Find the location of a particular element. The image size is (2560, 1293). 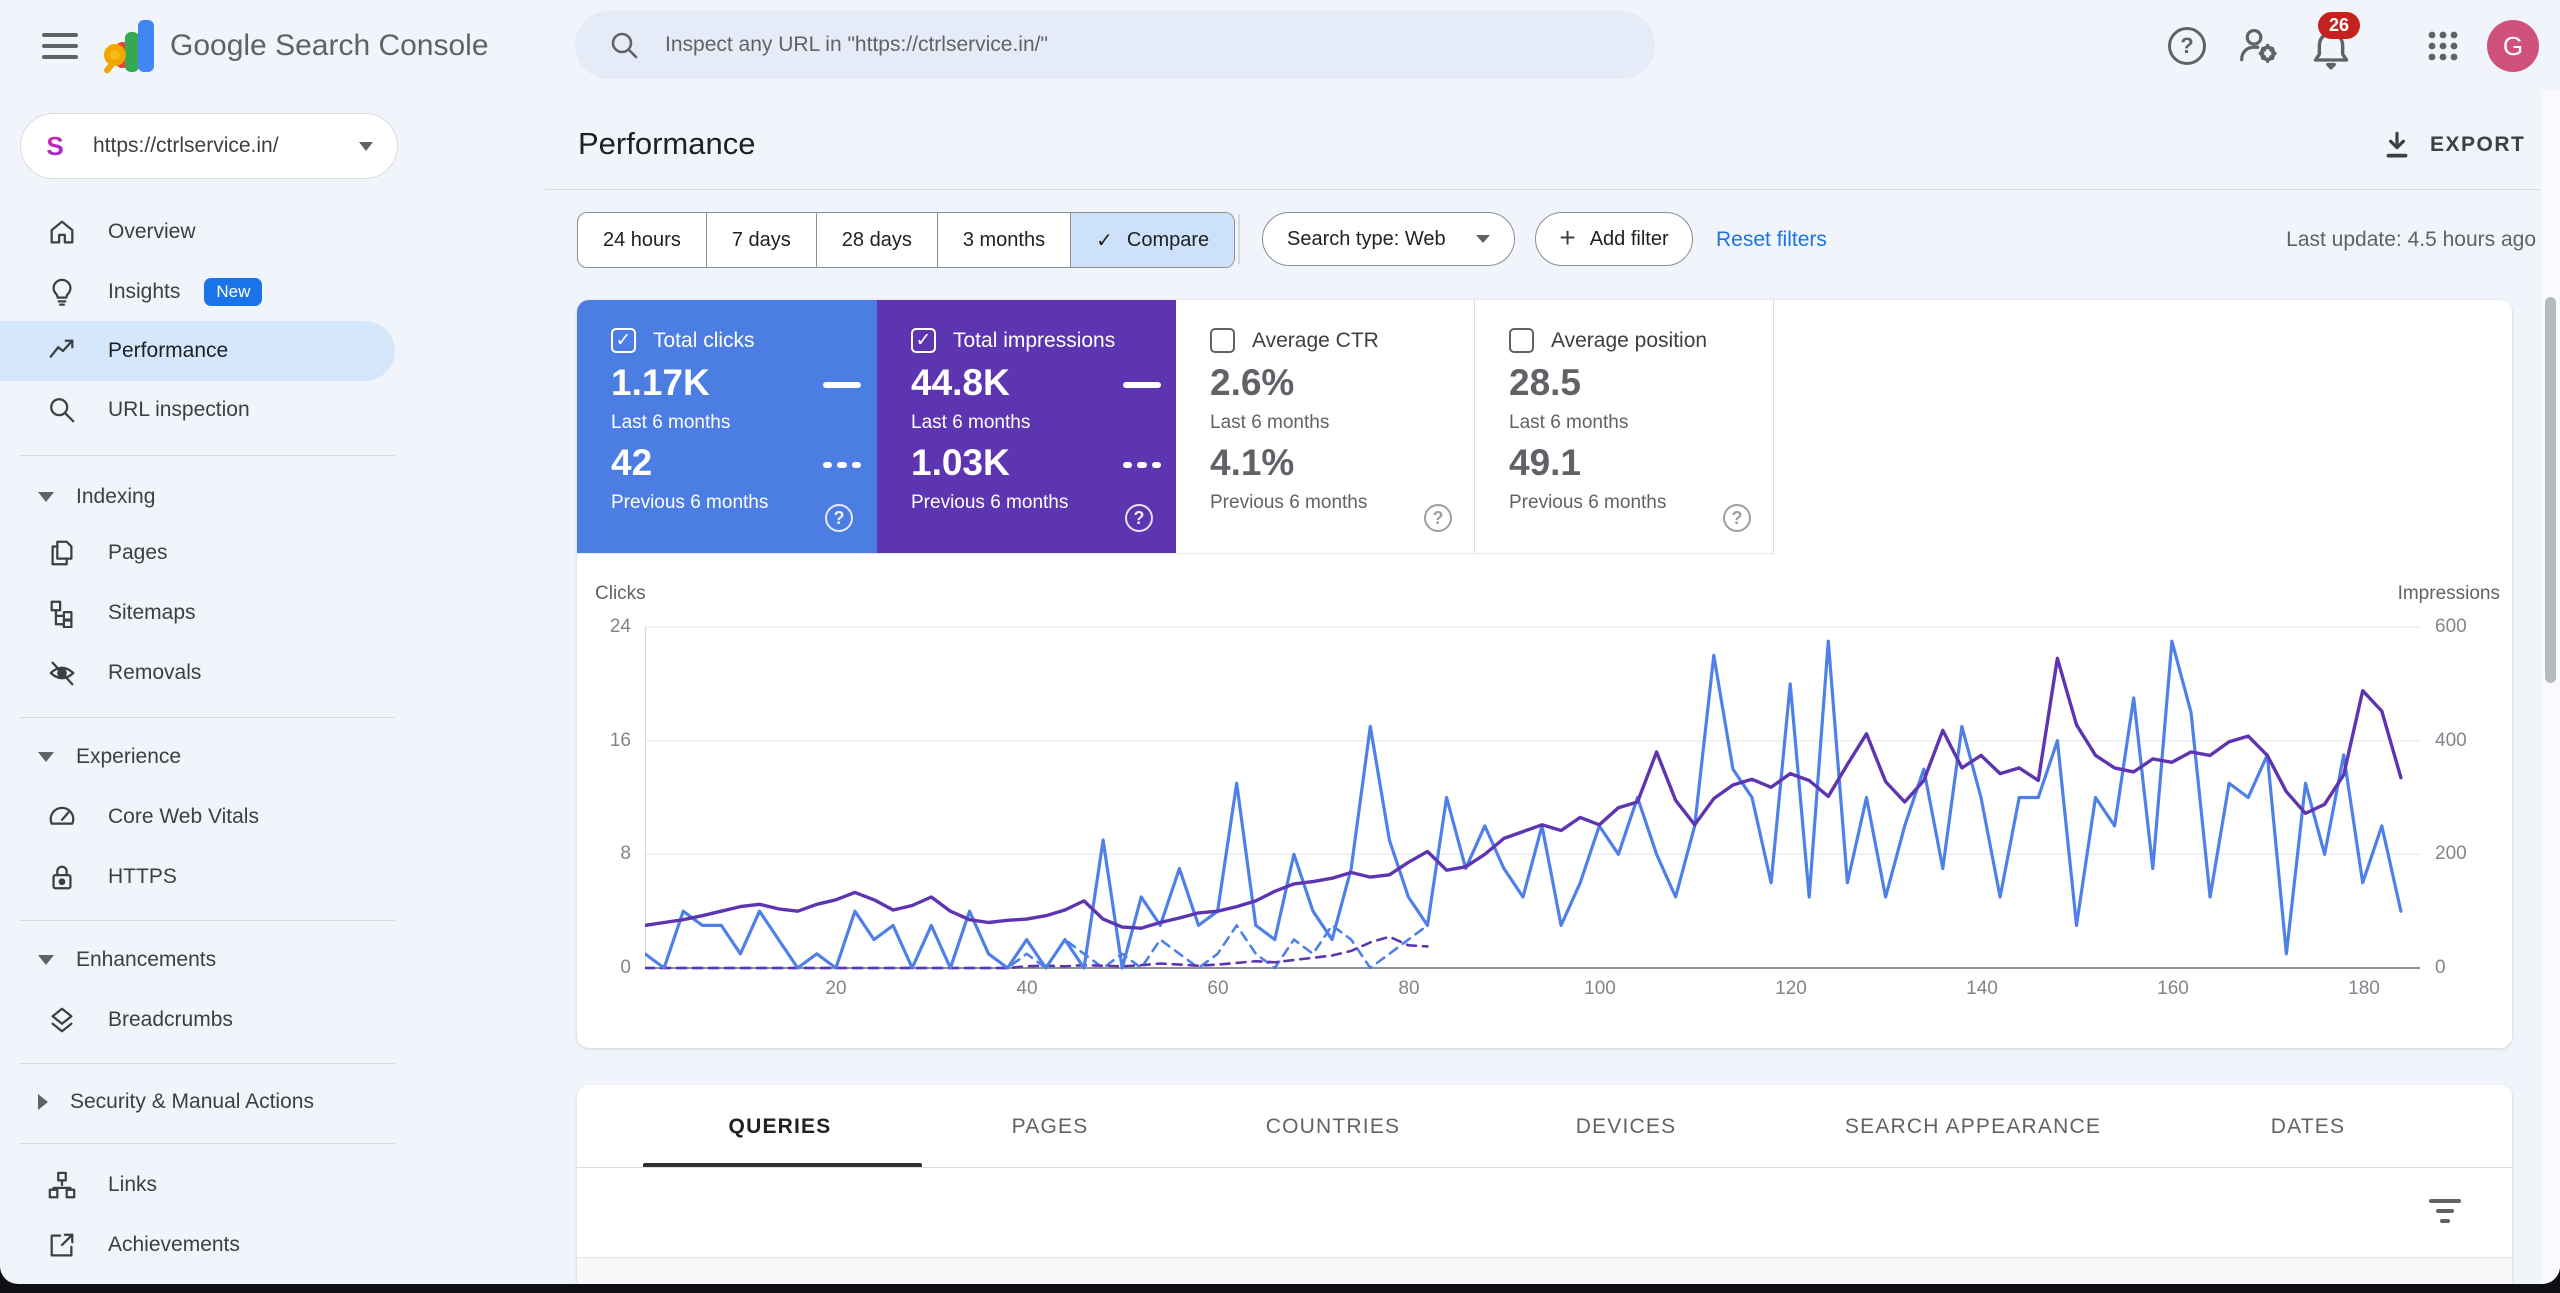

plus-icon: + is located at coordinates (1567, 237).